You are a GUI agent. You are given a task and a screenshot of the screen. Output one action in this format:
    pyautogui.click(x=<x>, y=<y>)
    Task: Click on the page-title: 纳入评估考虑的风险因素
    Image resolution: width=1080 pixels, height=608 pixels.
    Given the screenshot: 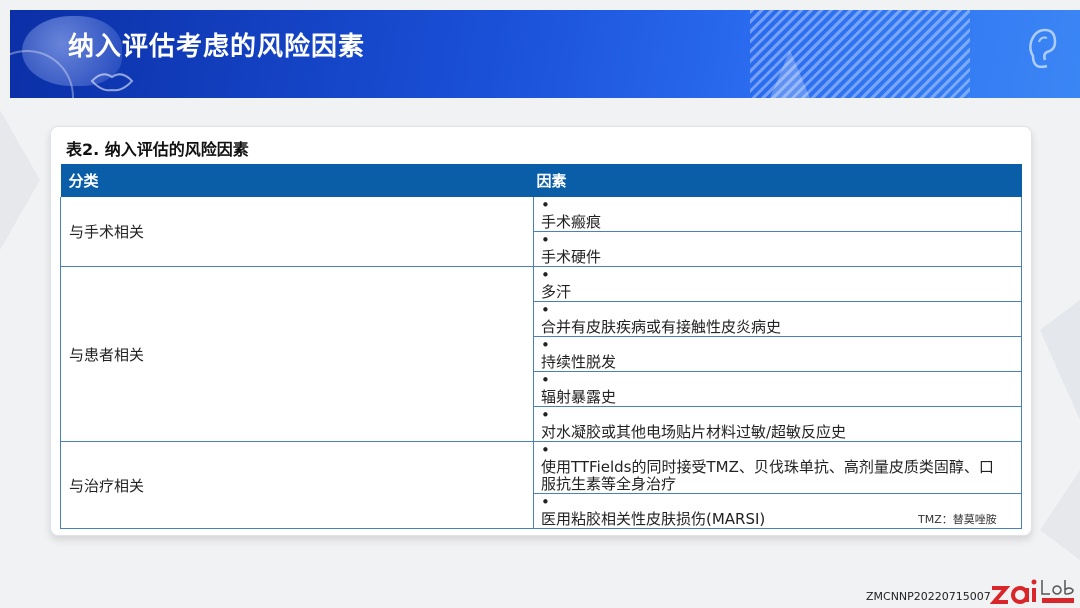 What is the action you would take?
    pyautogui.click(x=217, y=47)
    